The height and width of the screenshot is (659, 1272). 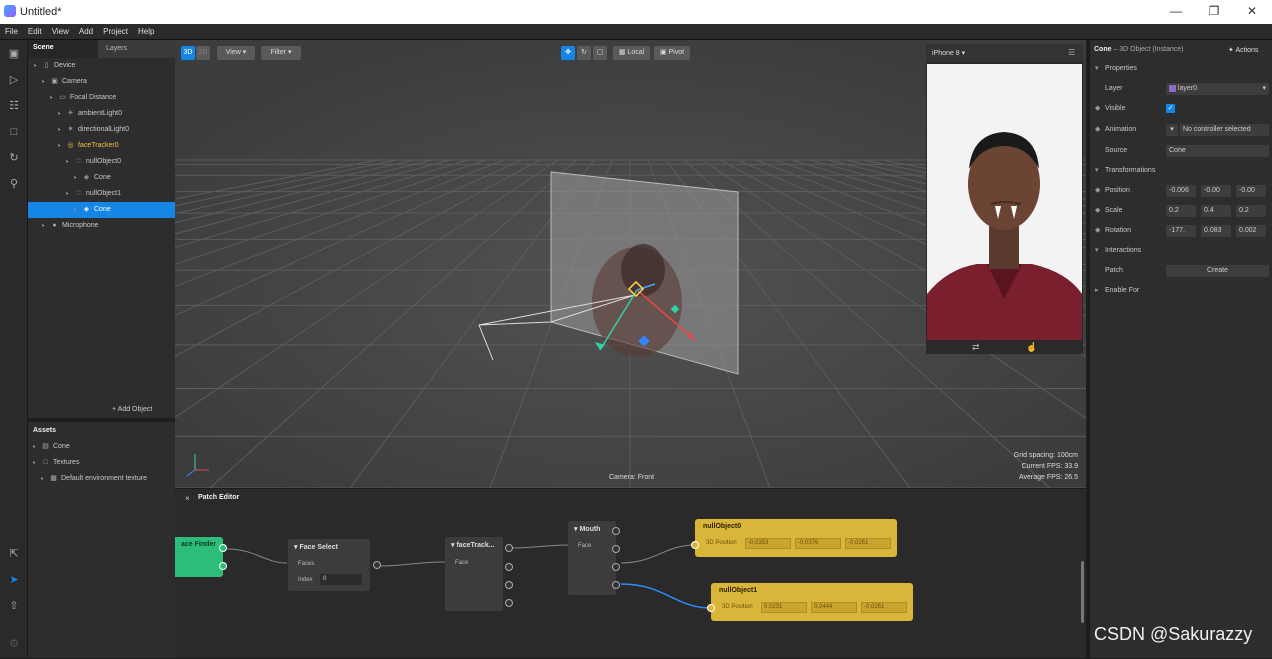 I want to click on position-x-field: -0.0353, so click(x=768, y=543).